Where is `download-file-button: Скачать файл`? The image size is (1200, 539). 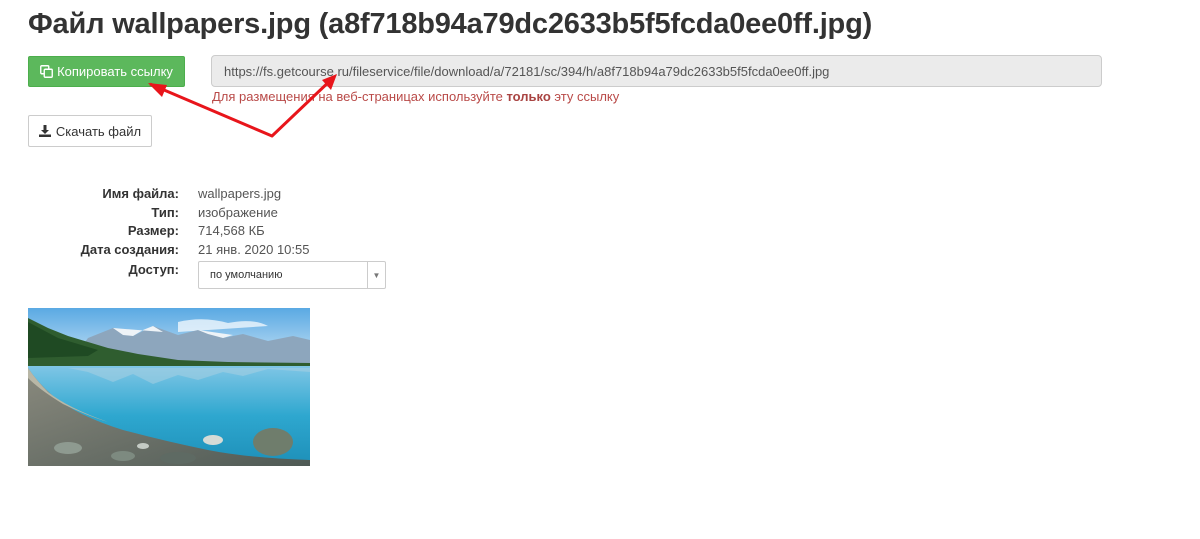
download-file-button: Скачать файл is located at coordinates (90, 131).